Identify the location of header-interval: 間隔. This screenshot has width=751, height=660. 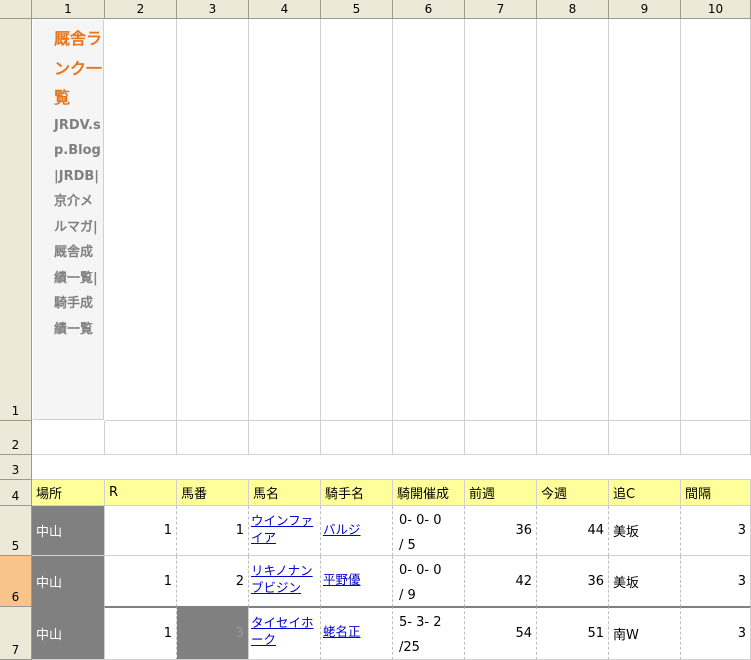
(716, 493).